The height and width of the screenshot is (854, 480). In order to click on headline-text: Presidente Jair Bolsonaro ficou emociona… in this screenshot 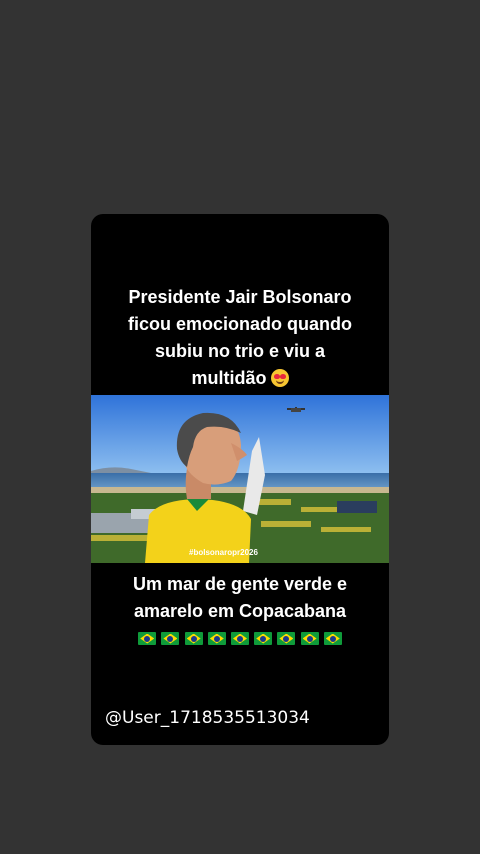, I will do `click(240, 338)`.